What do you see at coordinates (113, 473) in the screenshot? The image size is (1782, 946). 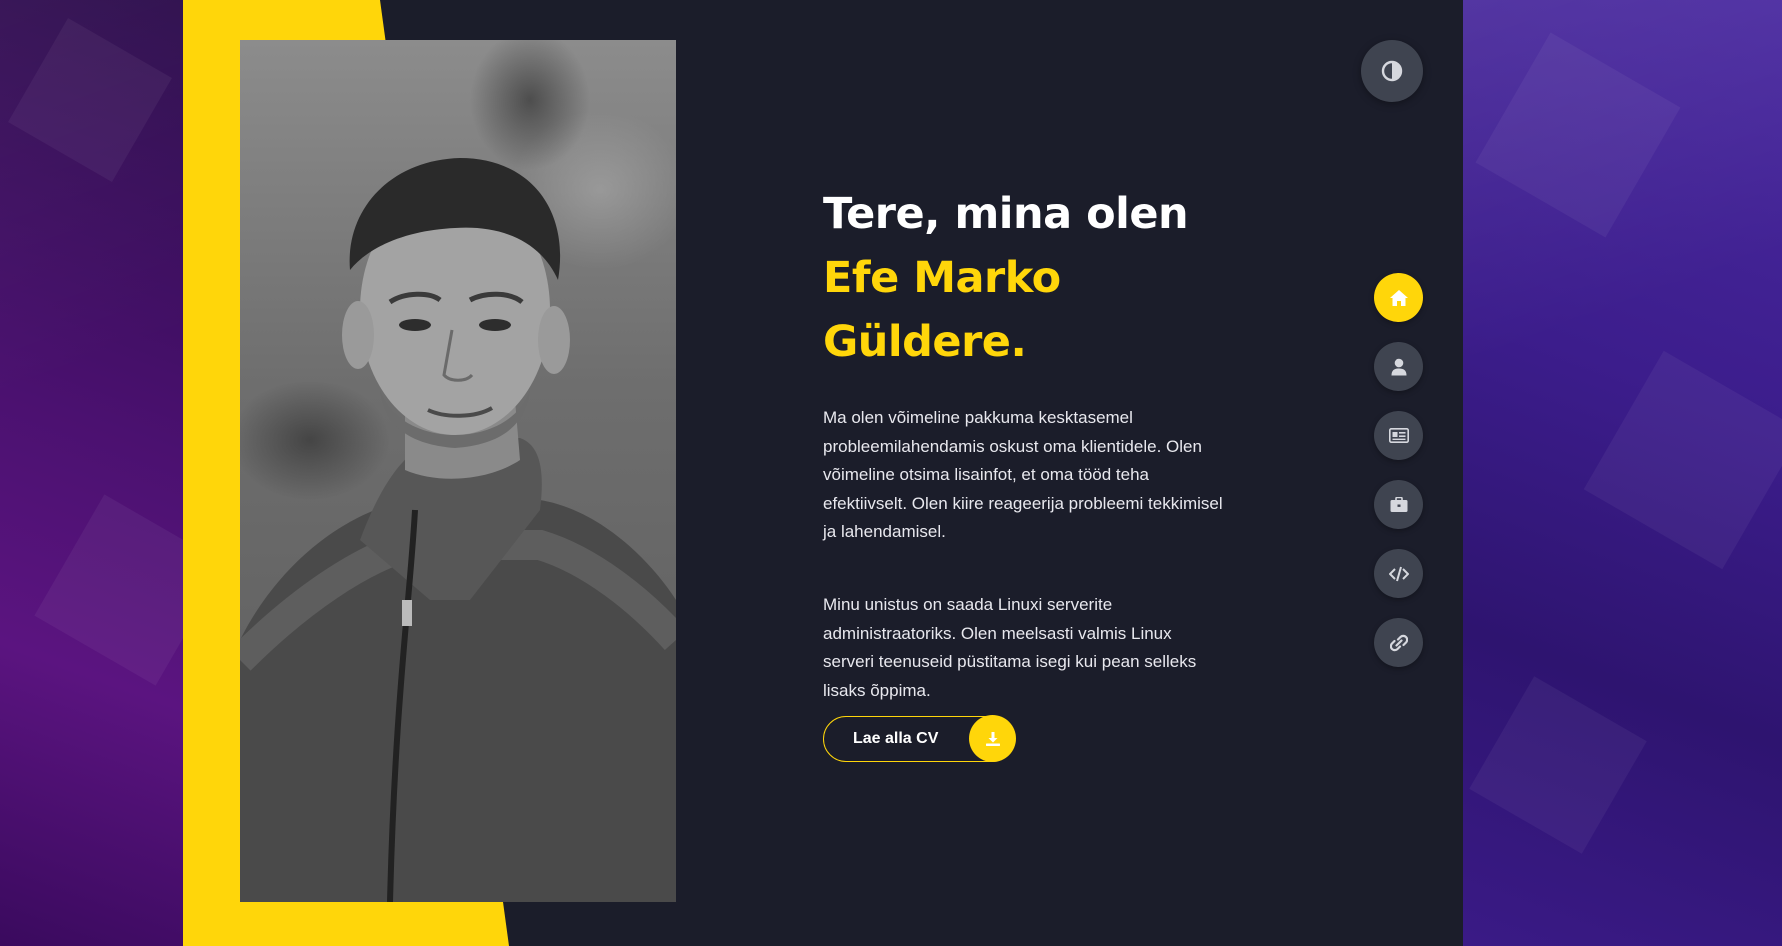 I see `background-left` at bounding box center [113, 473].